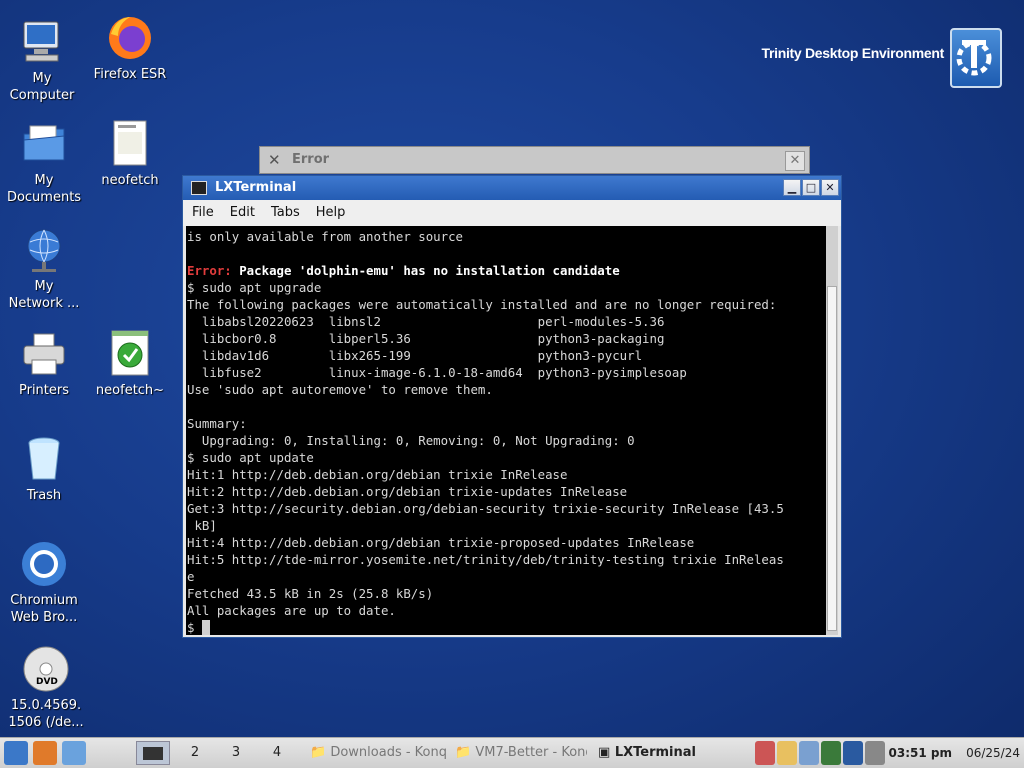 This screenshot has height=768, width=1024. What do you see at coordinates (831, 753) in the screenshot?
I see `tray-update-icon` at bounding box center [831, 753].